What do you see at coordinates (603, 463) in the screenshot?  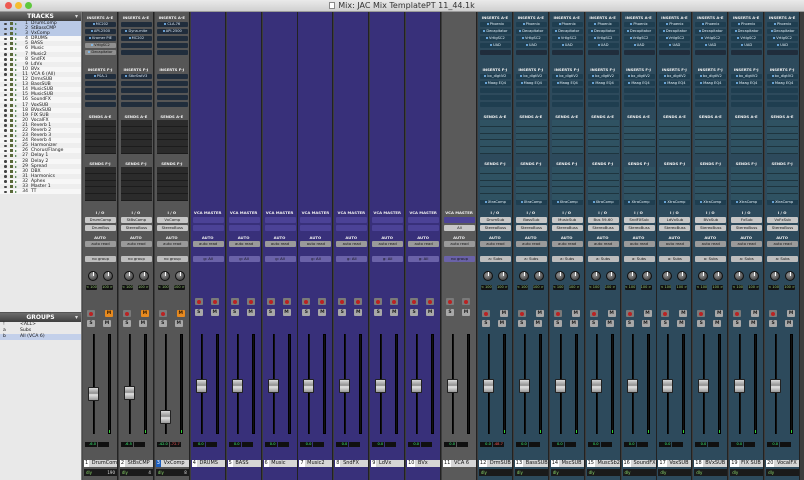 I see `track-name-box: 15 MuscSb2` at bounding box center [603, 463].